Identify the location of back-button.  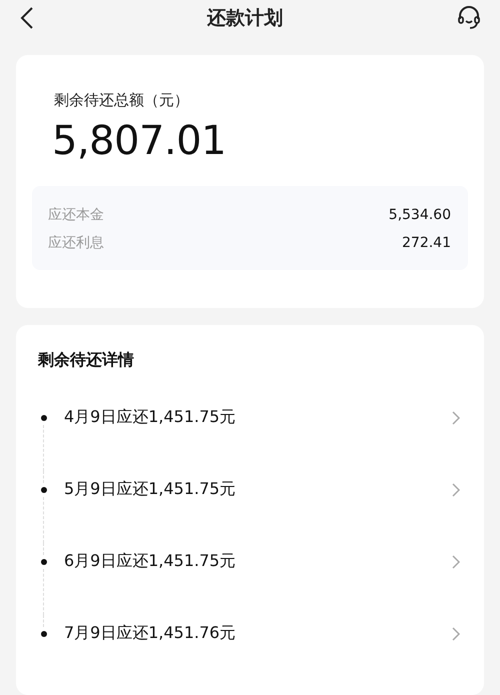
(27, 18).